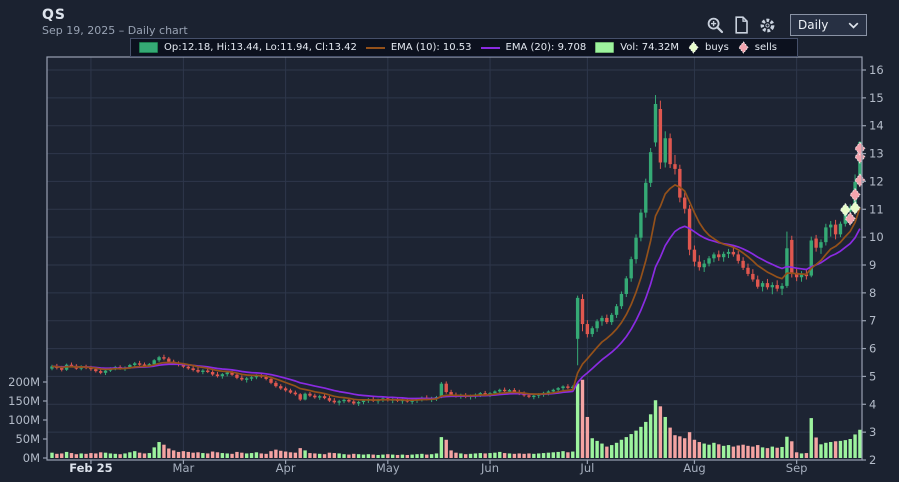 The image size is (899, 482). I want to click on buy-diamond-icon, so click(693, 47).